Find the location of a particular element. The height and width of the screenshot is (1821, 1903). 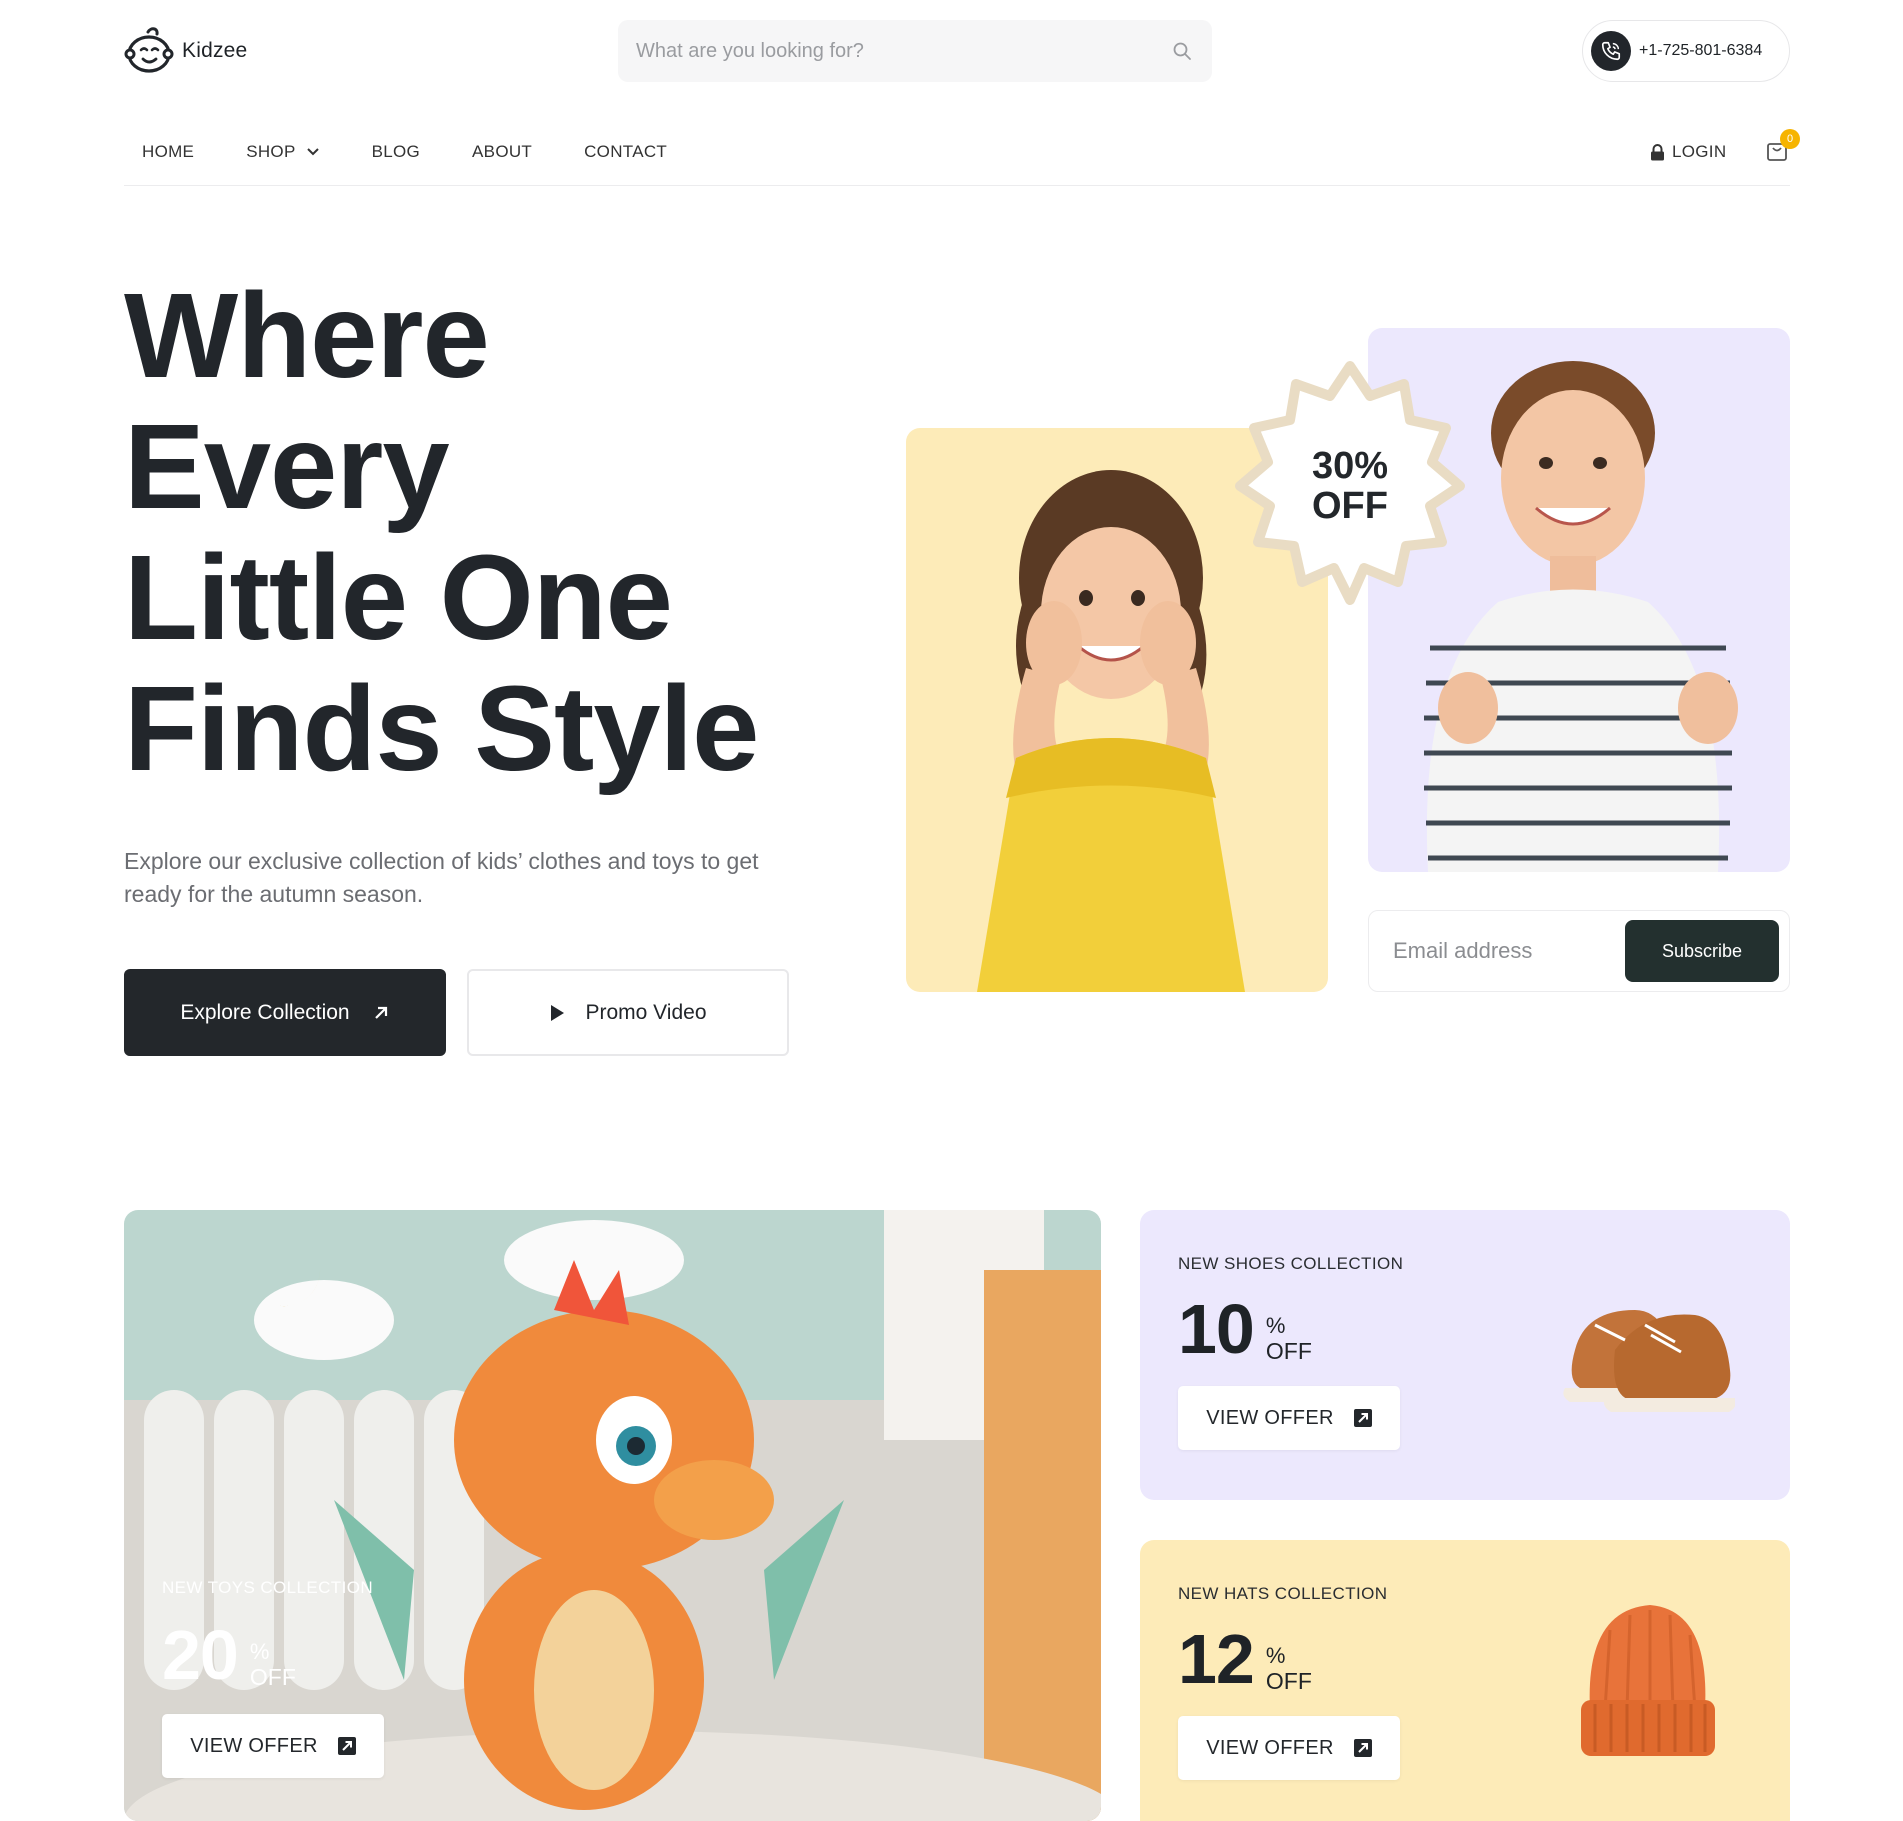

logo: Kidzee is located at coordinates (185, 51).